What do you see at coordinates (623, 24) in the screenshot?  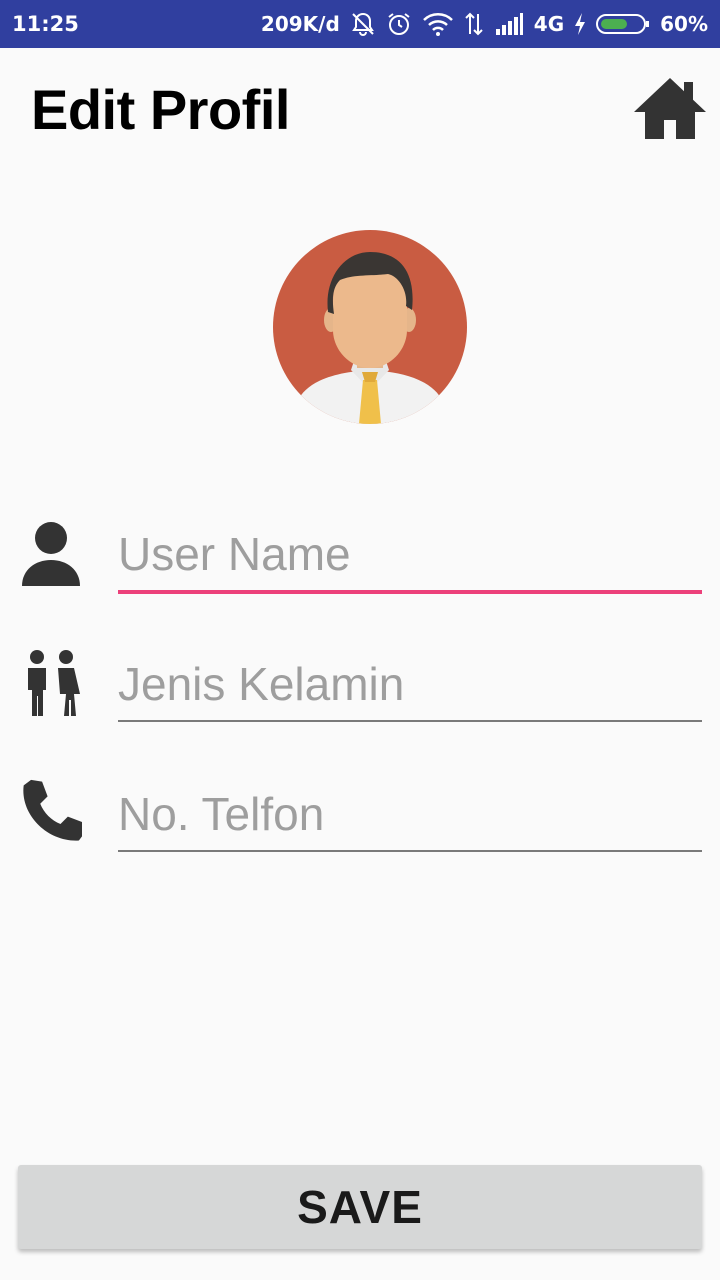 I see `battery-icon` at bounding box center [623, 24].